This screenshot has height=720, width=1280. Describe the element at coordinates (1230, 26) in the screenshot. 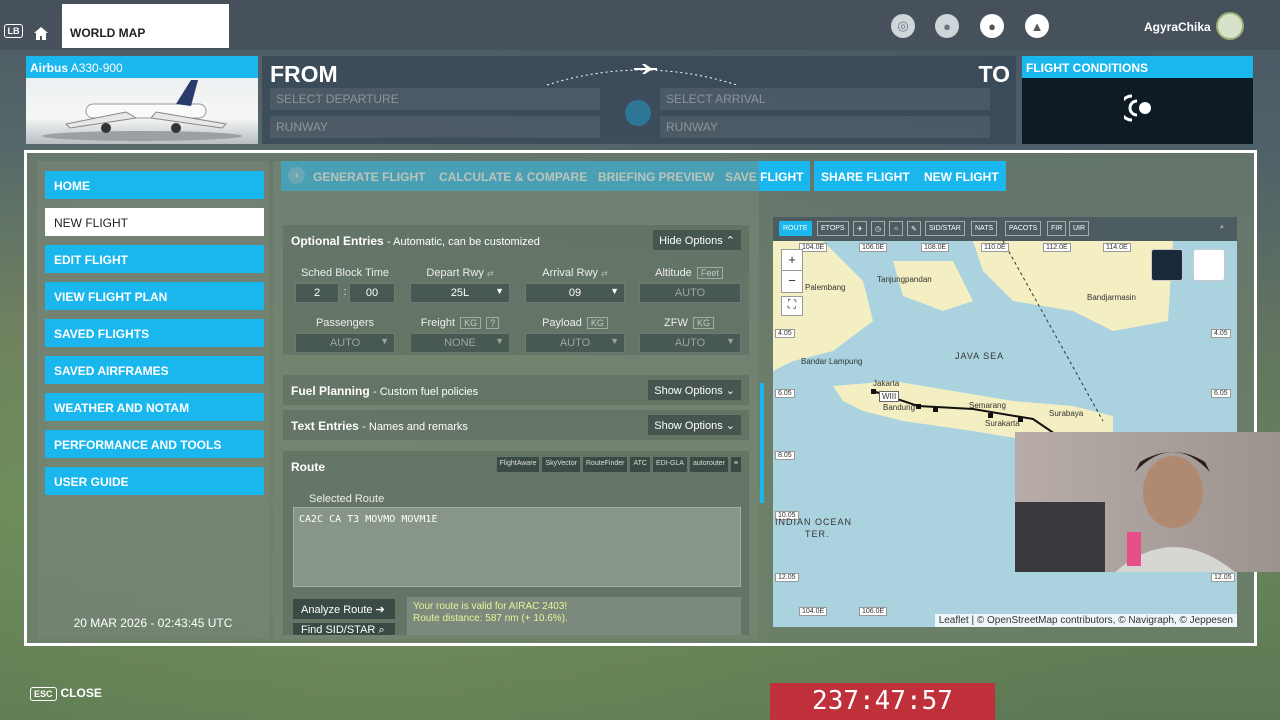

I see `avatar` at that location.